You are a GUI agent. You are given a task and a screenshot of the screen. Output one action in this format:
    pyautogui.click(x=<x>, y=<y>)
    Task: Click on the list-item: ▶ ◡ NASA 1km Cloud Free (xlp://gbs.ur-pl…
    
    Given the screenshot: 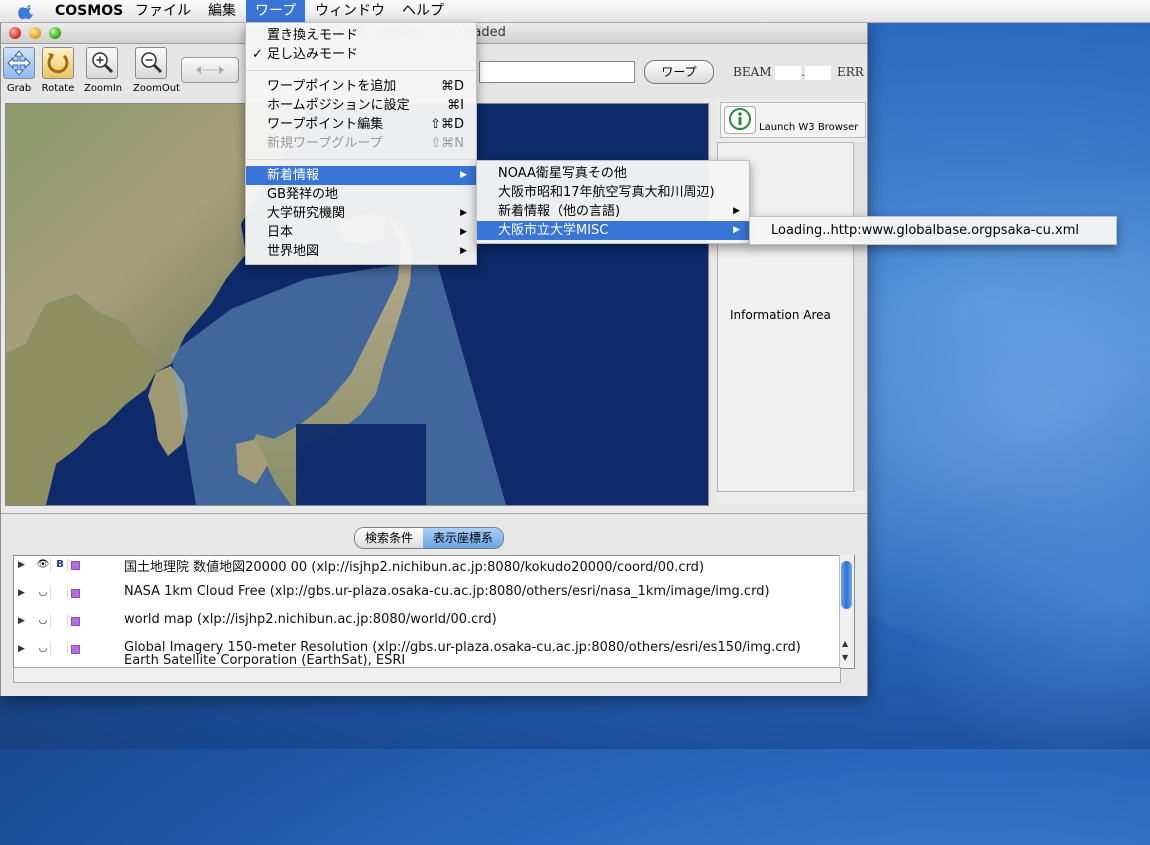 What is the action you would take?
    pyautogui.click(x=427, y=598)
    